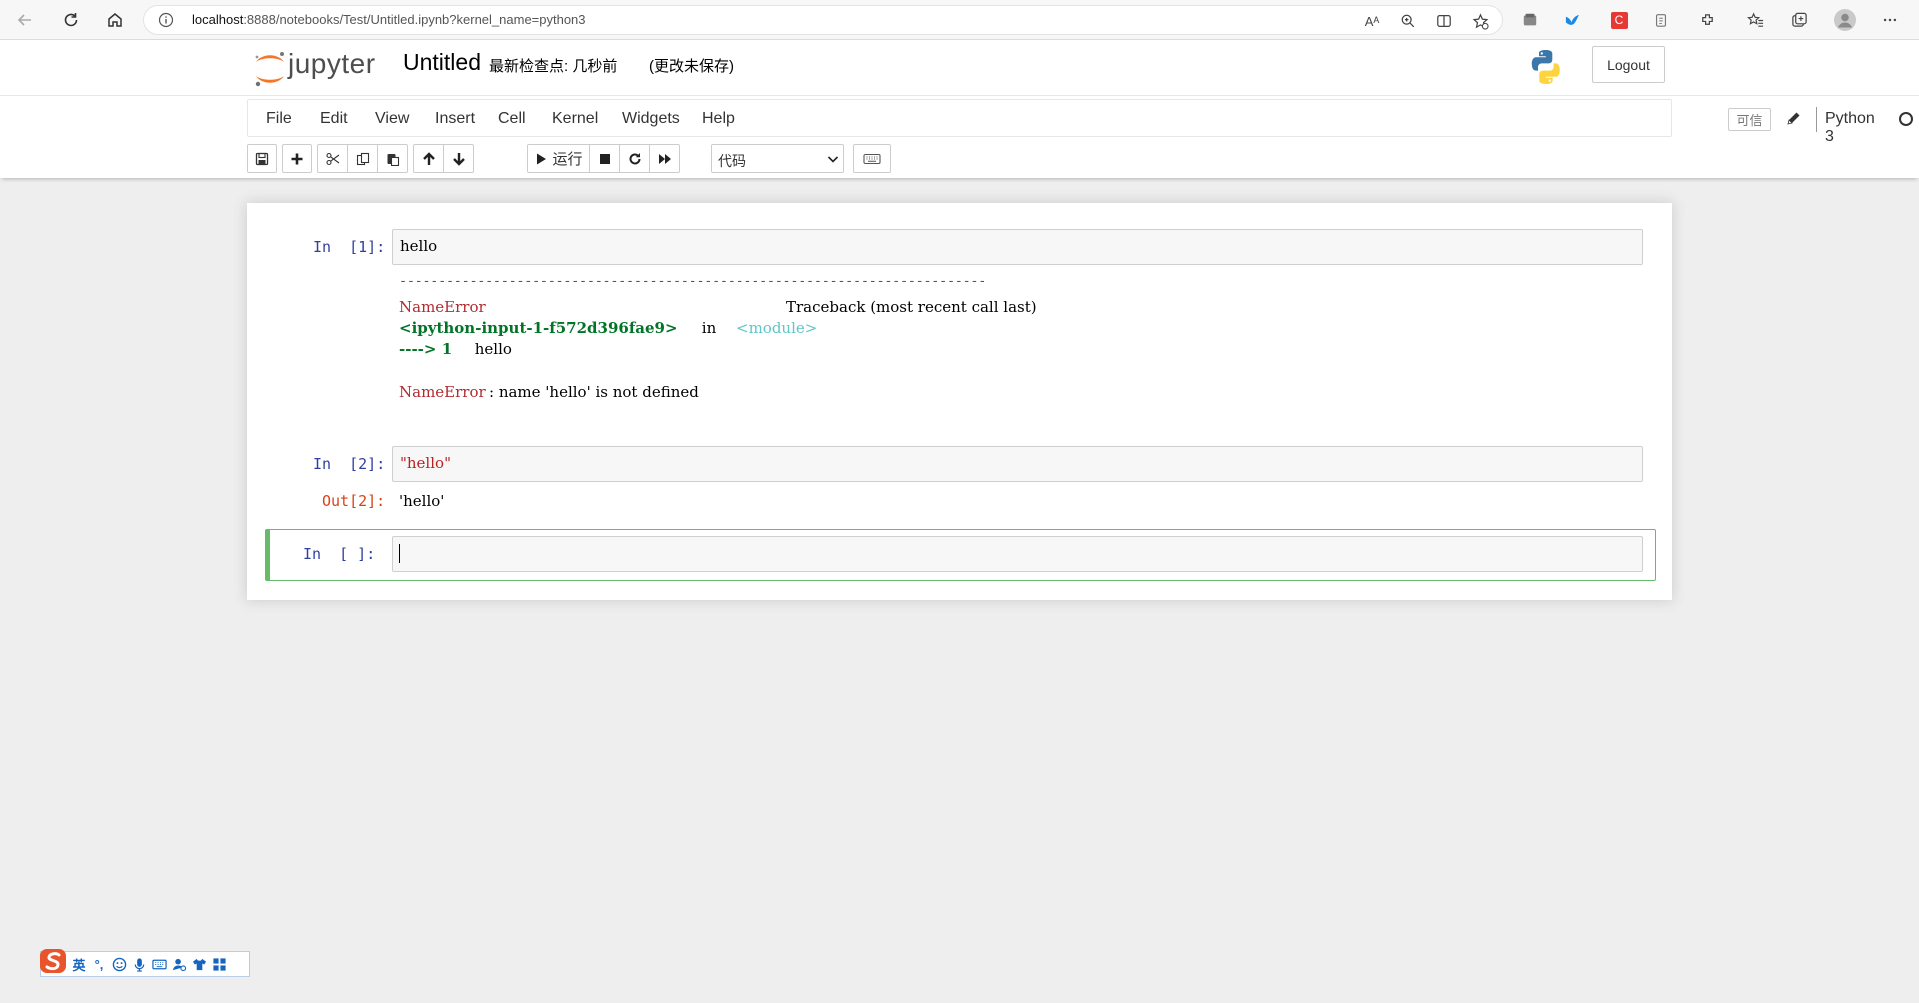 The image size is (1919, 1003). What do you see at coordinates (79, 964) in the screenshot?
I see `ime-language-toggle: 英` at bounding box center [79, 964].